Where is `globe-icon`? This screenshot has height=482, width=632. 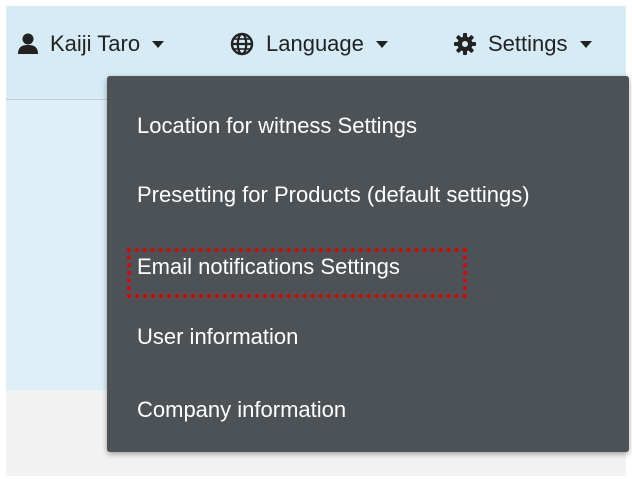 globe-icon is located at coordinates (242, 44).